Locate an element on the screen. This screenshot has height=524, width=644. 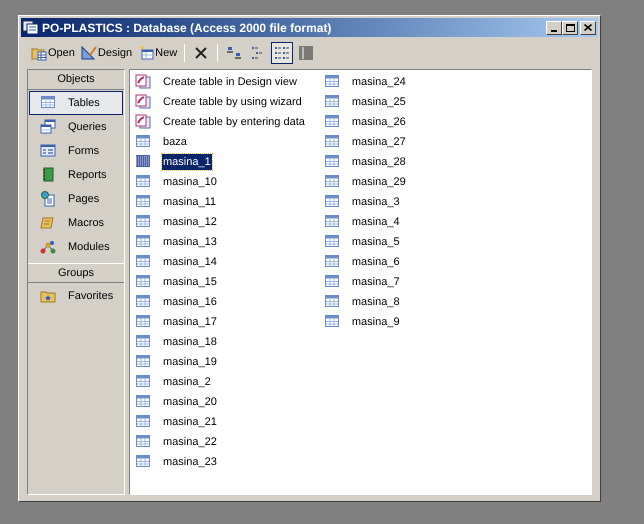
book-icon is located at coordinates (48, 175).